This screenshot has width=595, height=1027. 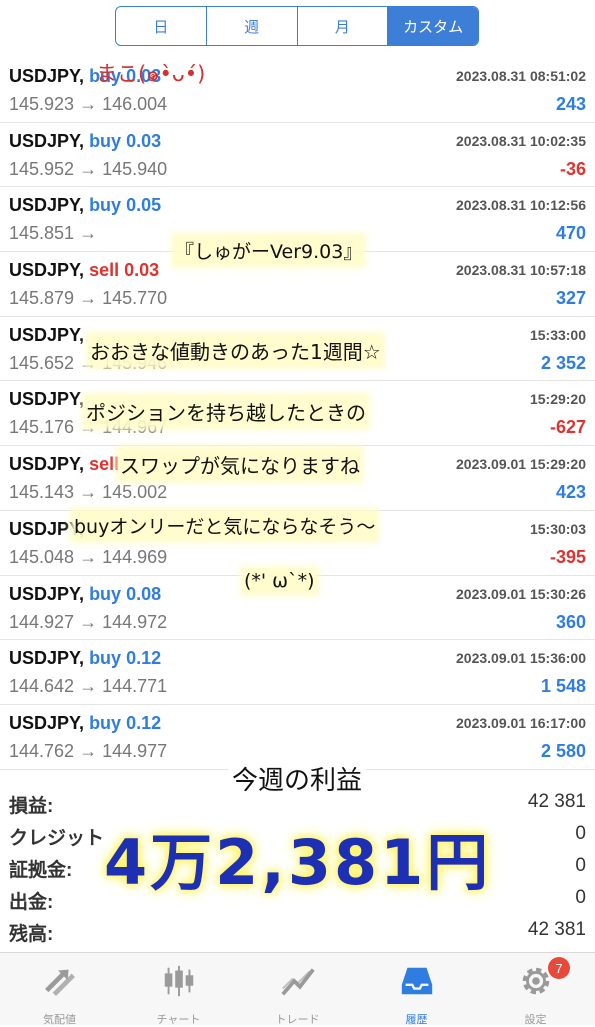 What do you see at coordinates (31, 806) in the screenshot?
I see `summary-label: 損益:` at bounding box center [31, 806].